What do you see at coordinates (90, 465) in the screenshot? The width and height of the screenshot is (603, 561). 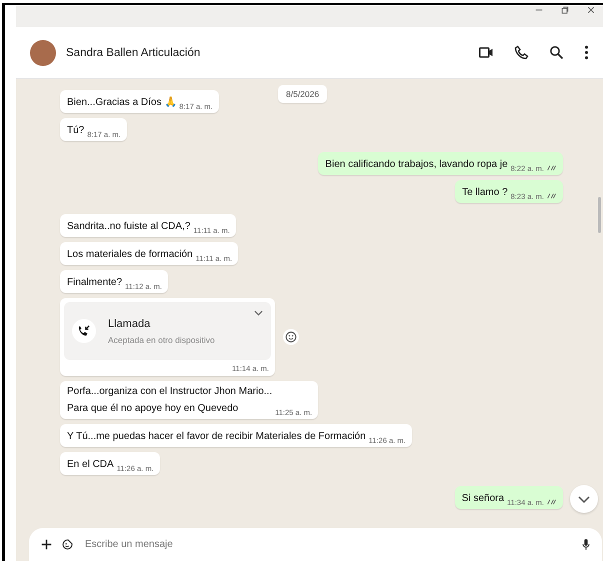 I see `message-text: En el CDA` at bounding box center [90, 465].